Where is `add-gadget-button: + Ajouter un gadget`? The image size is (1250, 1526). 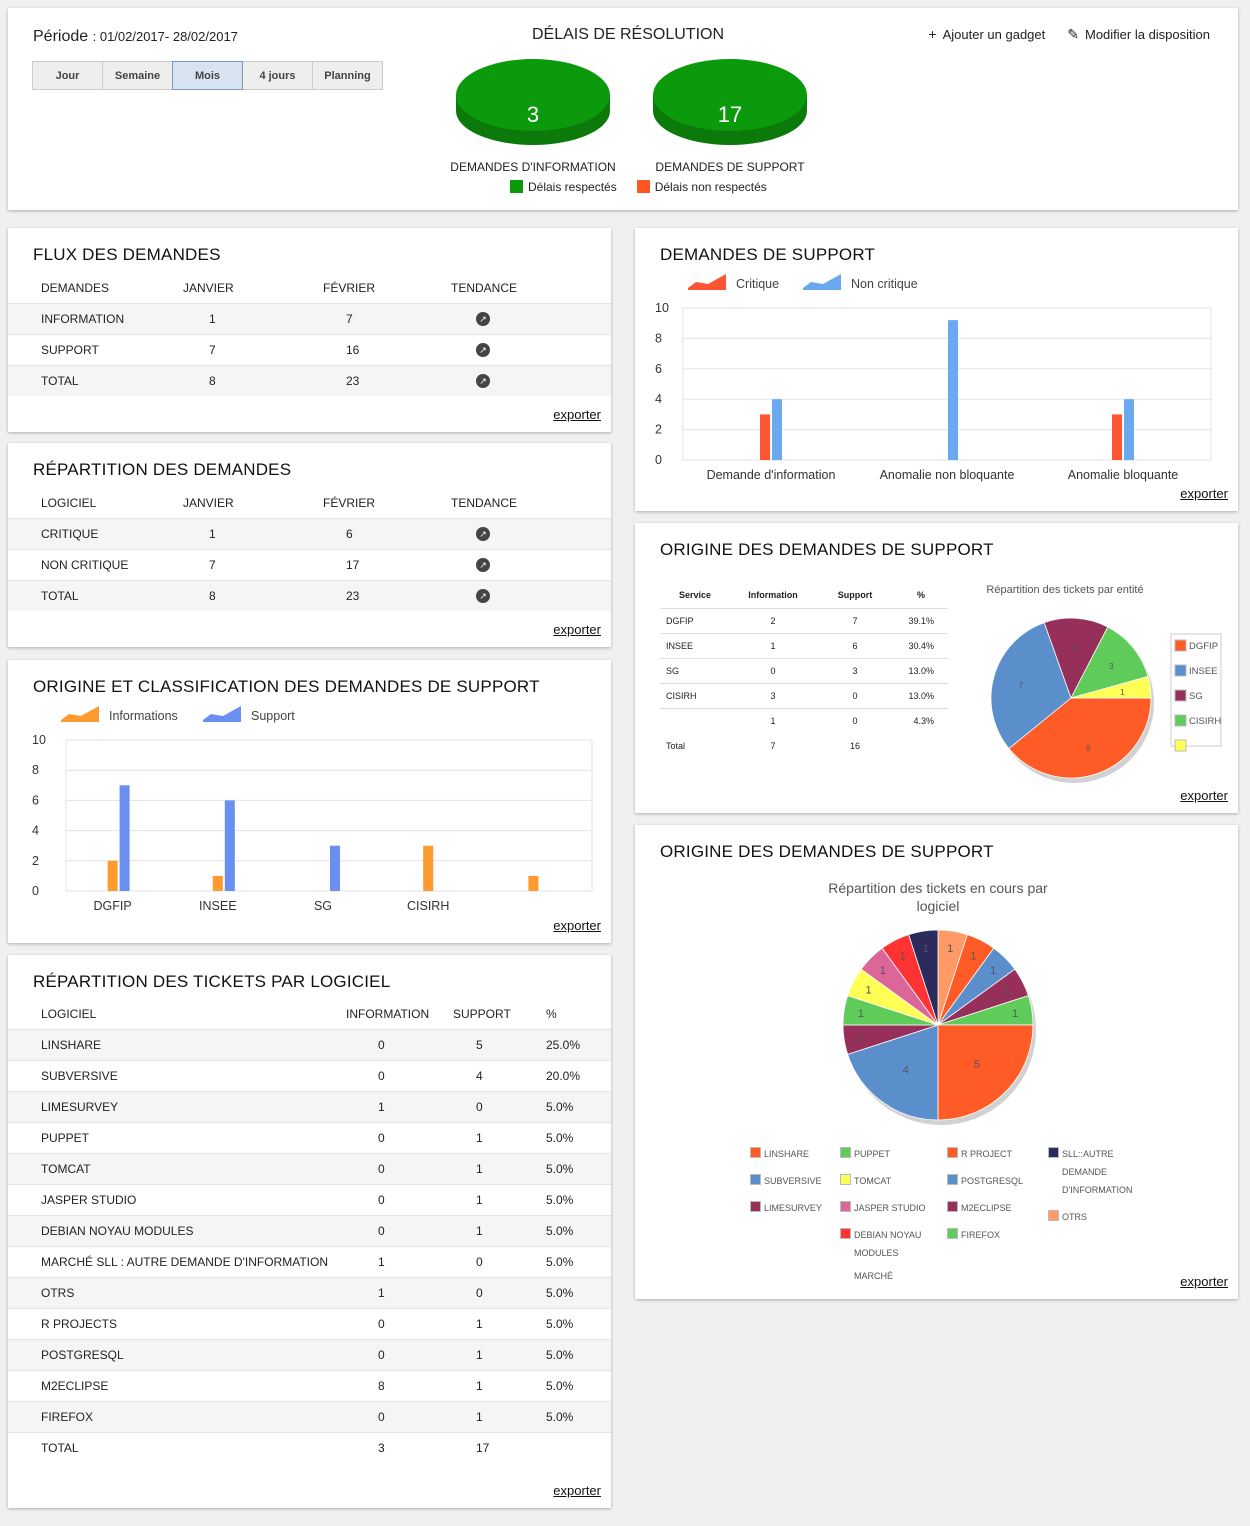 add-gadget-button: + Ajouter un gadget is located at coordinates (986, 34).